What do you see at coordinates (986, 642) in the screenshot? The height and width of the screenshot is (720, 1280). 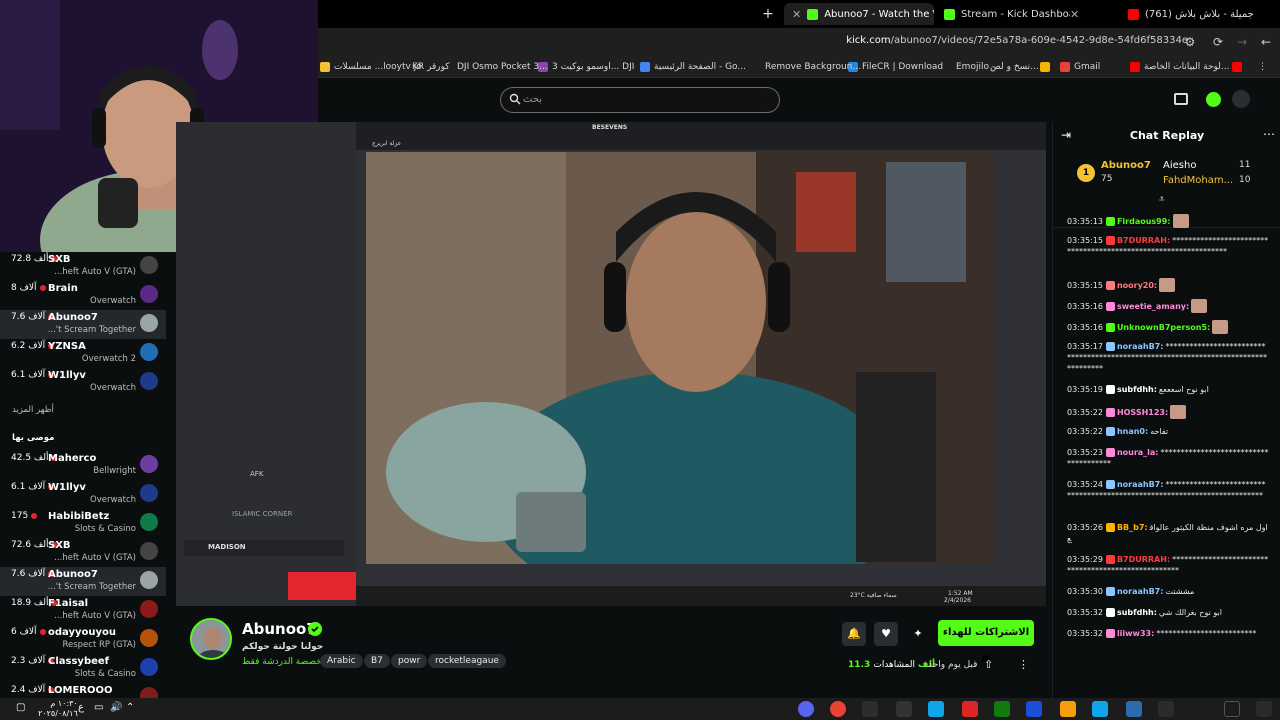 I see `gift-subs-button: الاشتراكات للهداء ▣` at bounding box center [986, 642].